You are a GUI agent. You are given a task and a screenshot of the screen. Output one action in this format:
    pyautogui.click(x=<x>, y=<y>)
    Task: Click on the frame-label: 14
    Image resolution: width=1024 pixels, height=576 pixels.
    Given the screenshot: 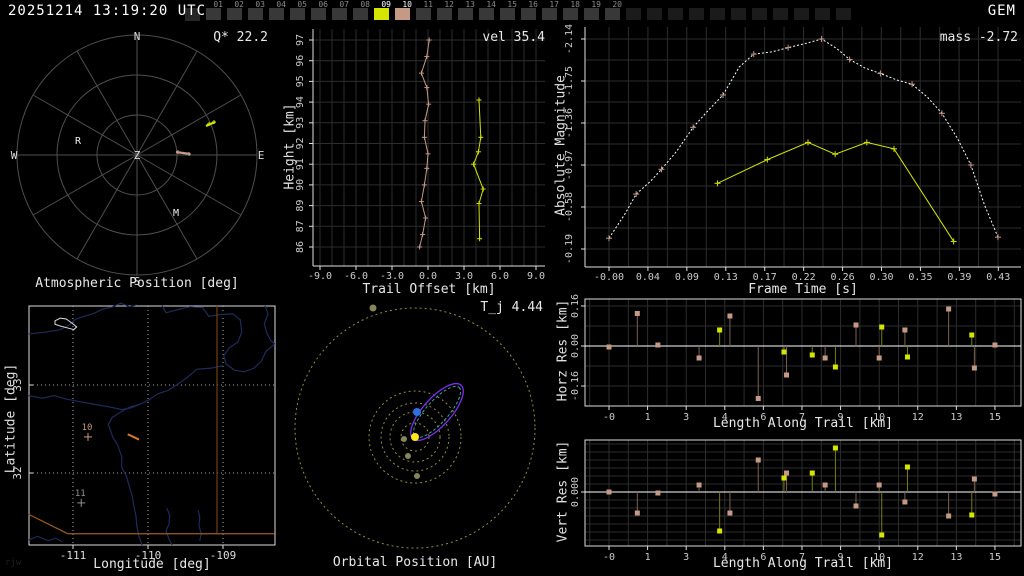 What is the action you would take?
    pyautogui.click(x=491, y=4)
    